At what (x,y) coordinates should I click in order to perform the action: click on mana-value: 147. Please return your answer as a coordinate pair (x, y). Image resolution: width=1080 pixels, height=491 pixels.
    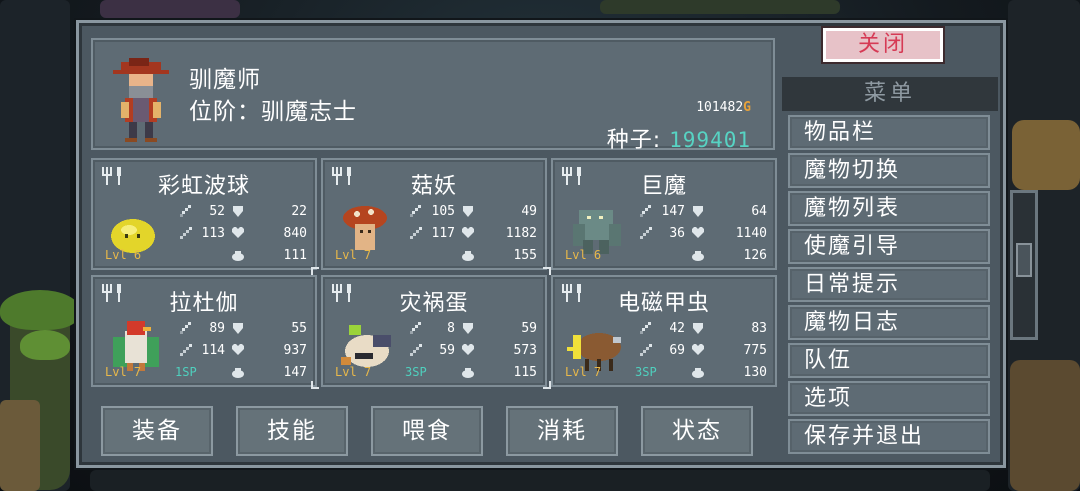
    Looking at the image, I should click on (295, 372).